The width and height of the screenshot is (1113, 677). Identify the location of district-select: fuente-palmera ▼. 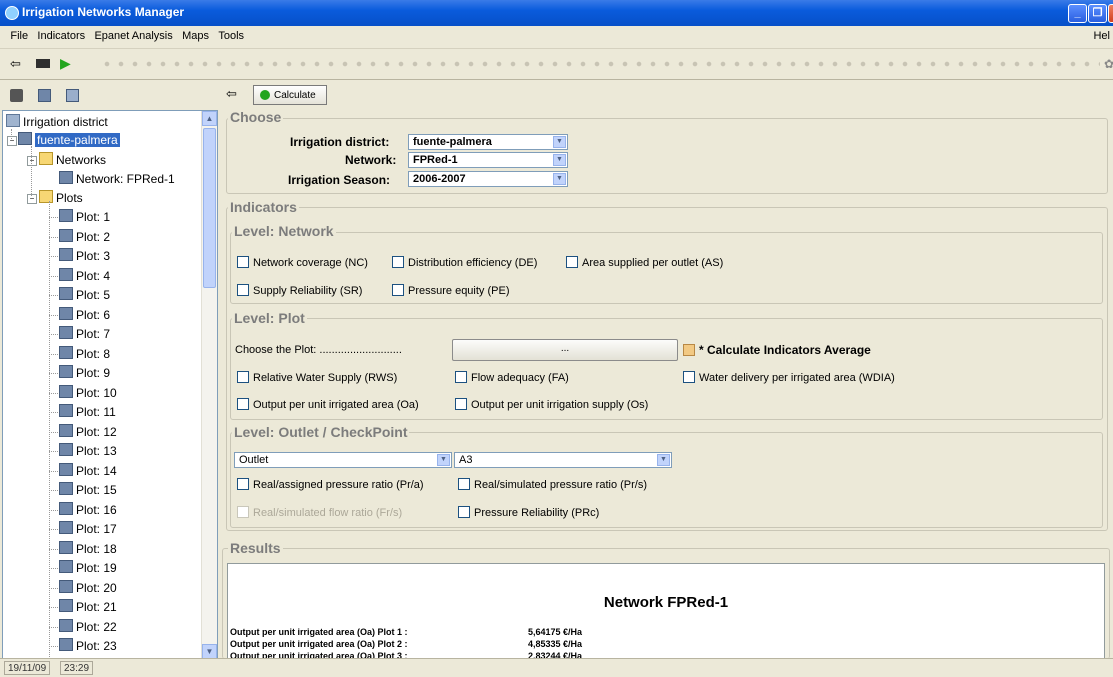
(488, 142).